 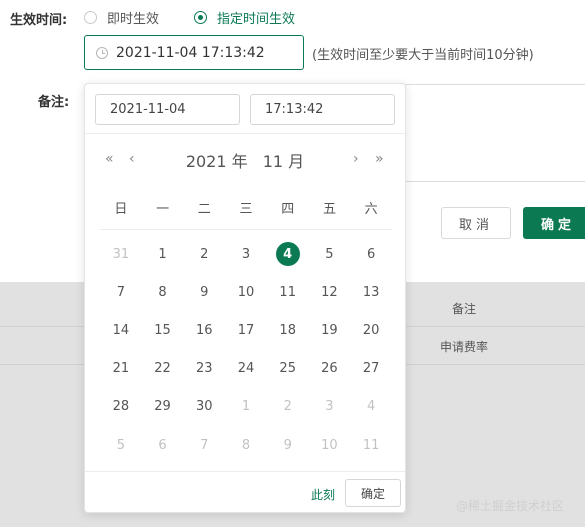 I want to click on weekday-label: 六, so click(x=371, y=209).